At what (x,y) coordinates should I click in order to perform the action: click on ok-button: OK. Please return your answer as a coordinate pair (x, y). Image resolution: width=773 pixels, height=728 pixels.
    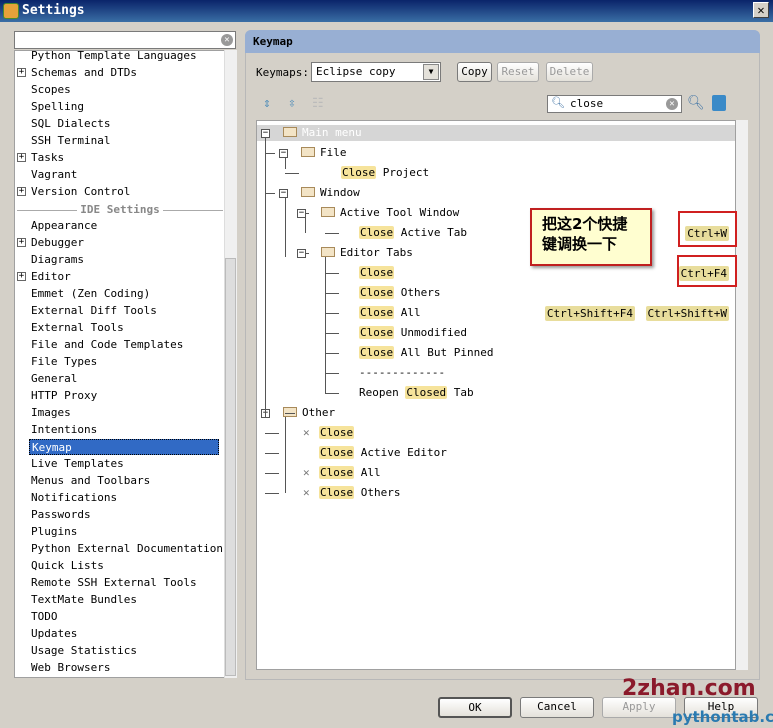
    Looking at the image, I should click on (475, 707).